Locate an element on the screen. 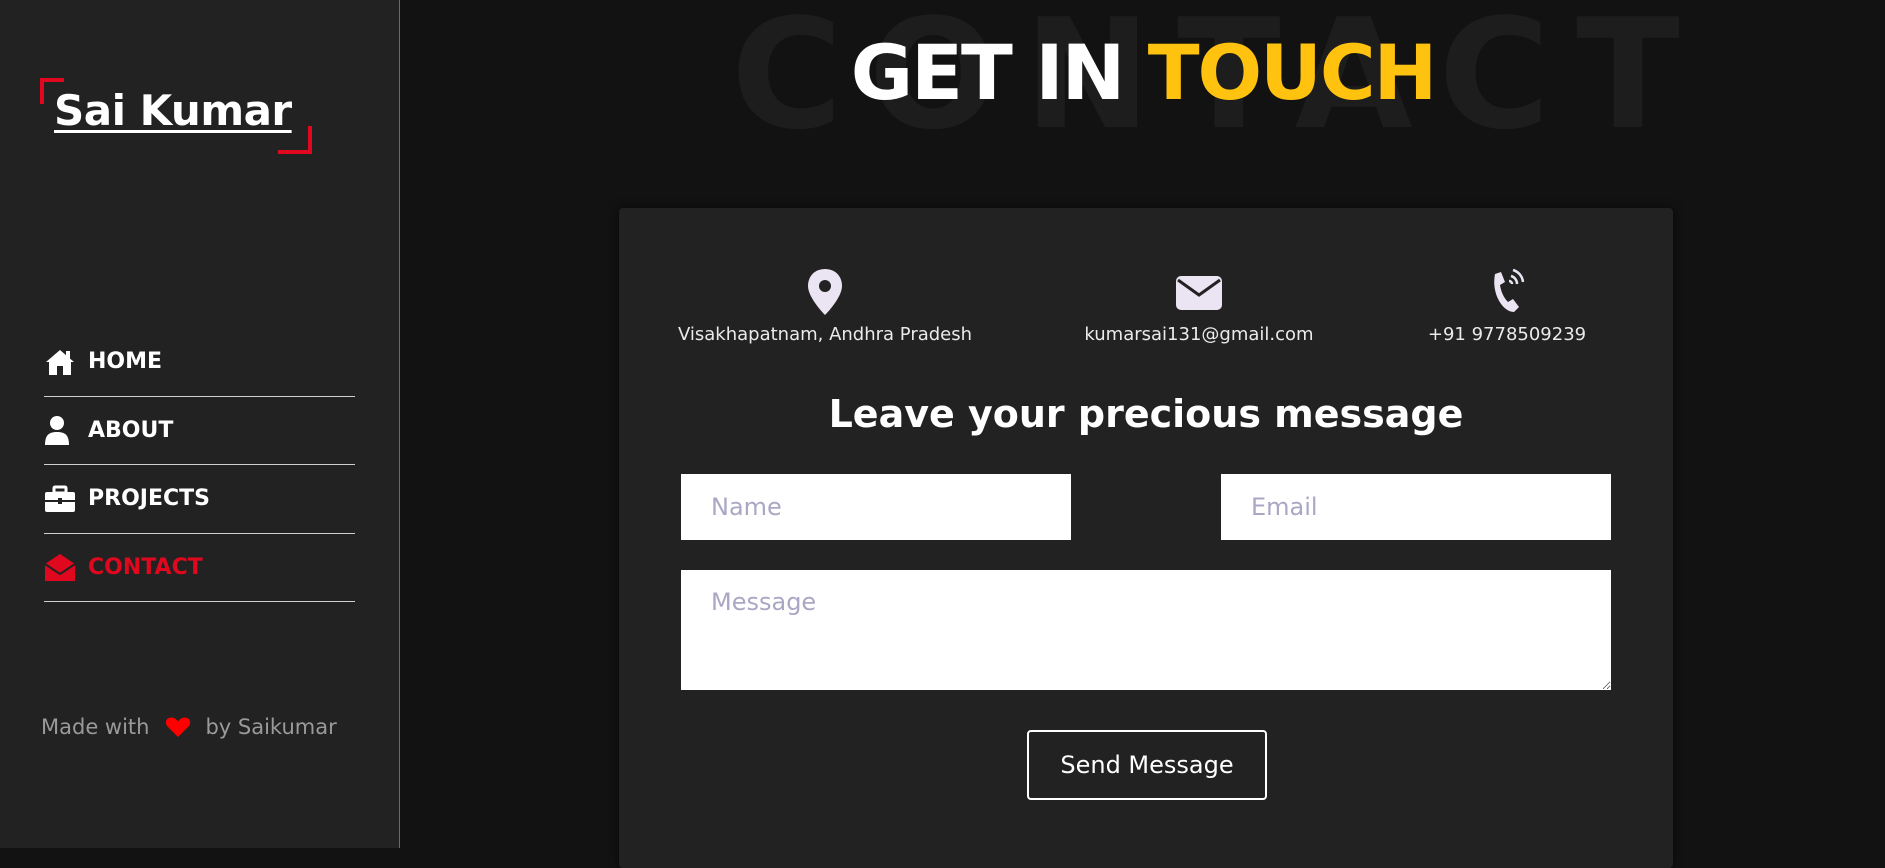 The height and width of the screenshot is (868, 1885). logo: Sai Kumar is located at coordinates (176, 116).